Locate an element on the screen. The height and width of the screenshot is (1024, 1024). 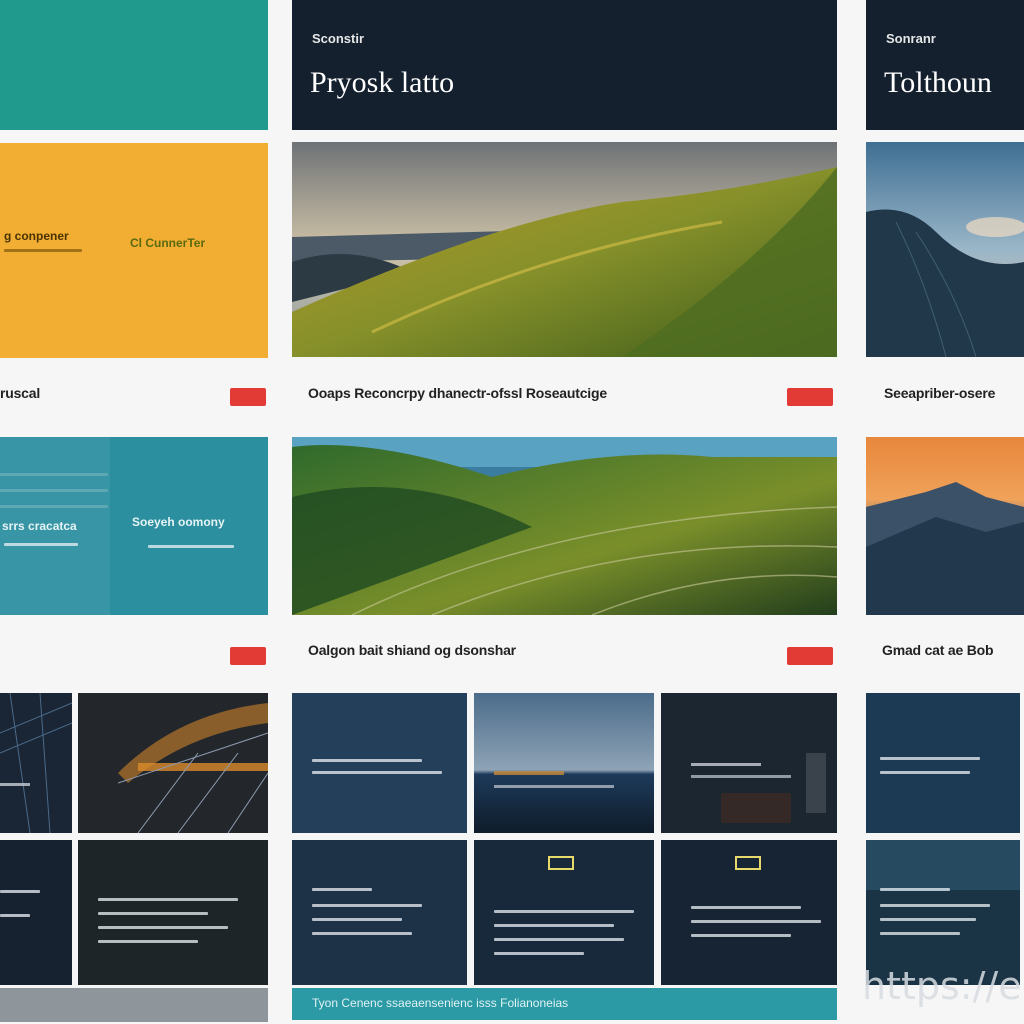
col3-caption-2: Gmad cat ae Bob is located at coordinates (938, 650).